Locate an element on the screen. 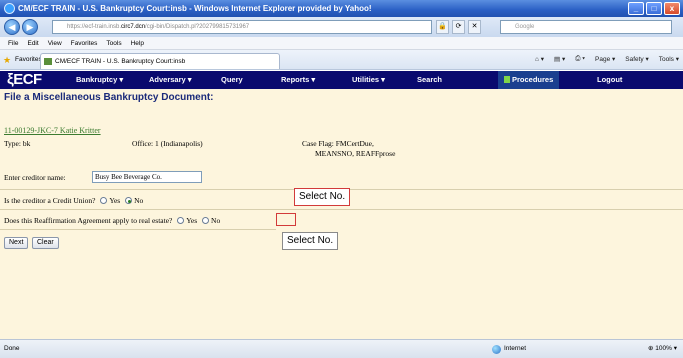  credit-union-label: Is the creditor a Credit Union? is located at coordinates (50, 200).